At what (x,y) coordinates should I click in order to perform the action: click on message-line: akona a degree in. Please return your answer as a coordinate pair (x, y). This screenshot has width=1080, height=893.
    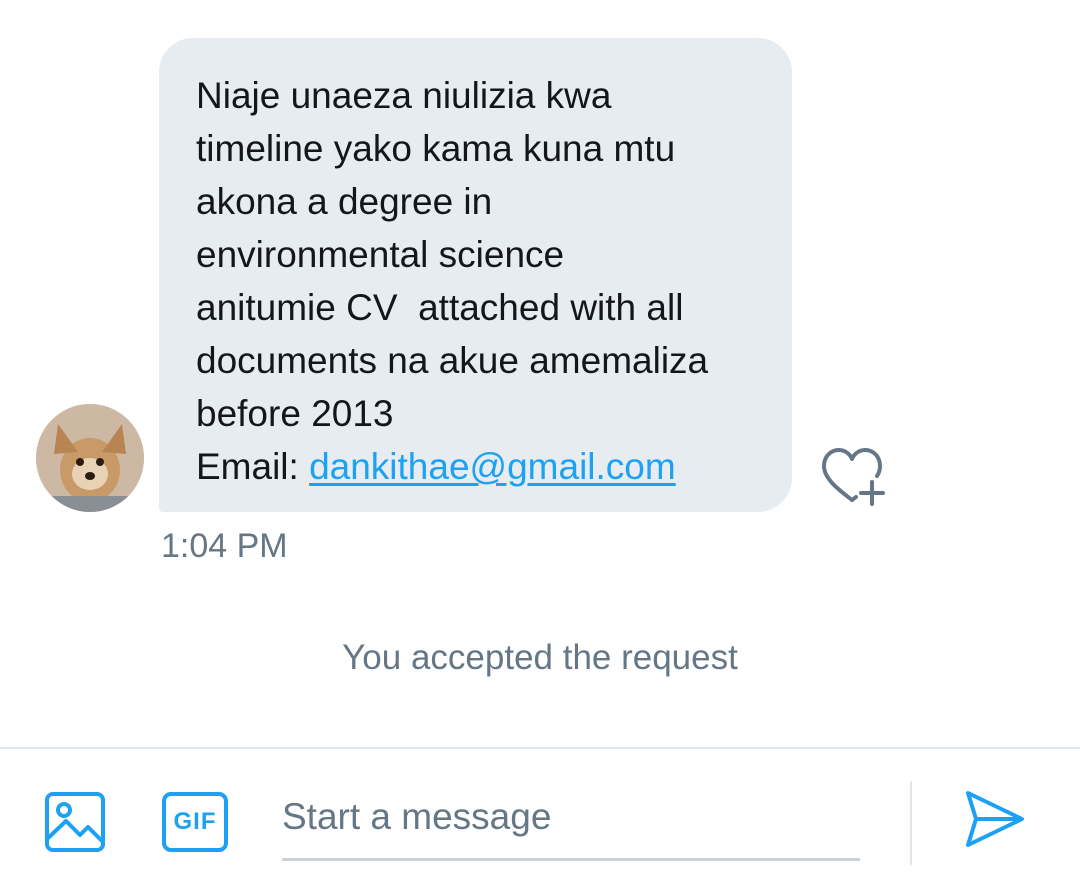
    Looking at the image, I should click on (344, 201).